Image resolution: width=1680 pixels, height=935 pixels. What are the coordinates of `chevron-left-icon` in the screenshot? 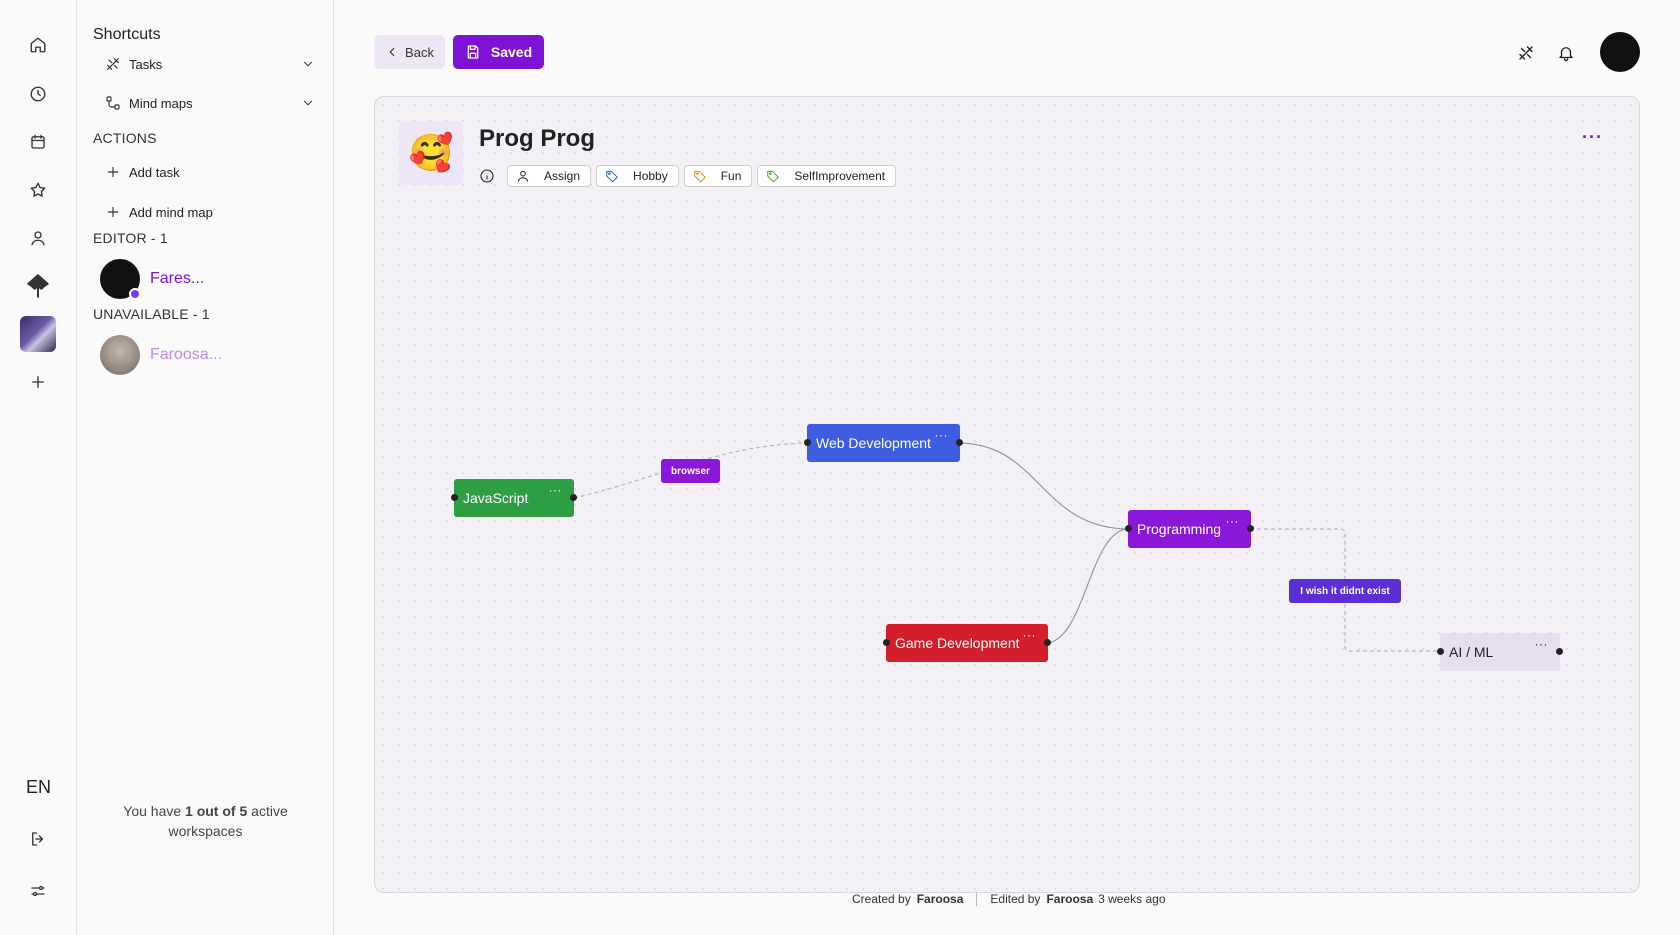 It's located at (392, 52).